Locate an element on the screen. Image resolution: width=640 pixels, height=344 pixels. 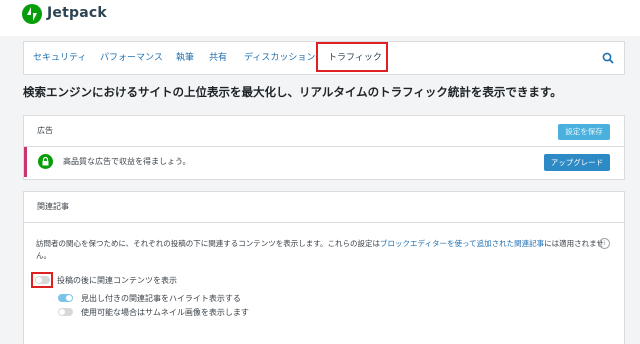
block-editor-related-link: ブロックエディターを使って追加された関連記事 is located at coordinates (462, 243).